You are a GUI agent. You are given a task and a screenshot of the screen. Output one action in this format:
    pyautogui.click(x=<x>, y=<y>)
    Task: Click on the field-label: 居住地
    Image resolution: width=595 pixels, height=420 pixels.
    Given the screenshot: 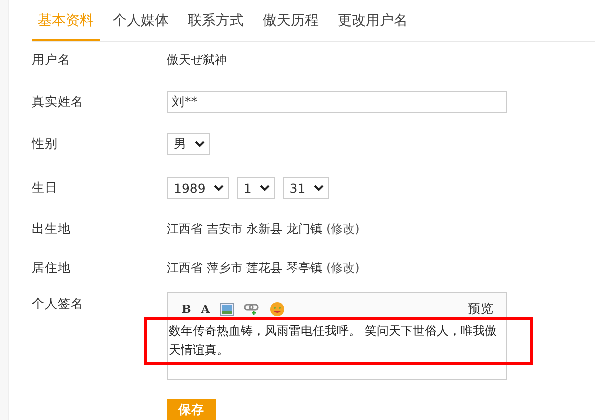 What is the action you would take?
    pyautogui.click(x=52, y=268)
    